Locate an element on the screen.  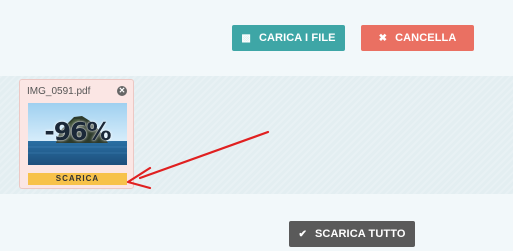
file-name: IMG_0591.pdf is located at coordinates (59, 91).